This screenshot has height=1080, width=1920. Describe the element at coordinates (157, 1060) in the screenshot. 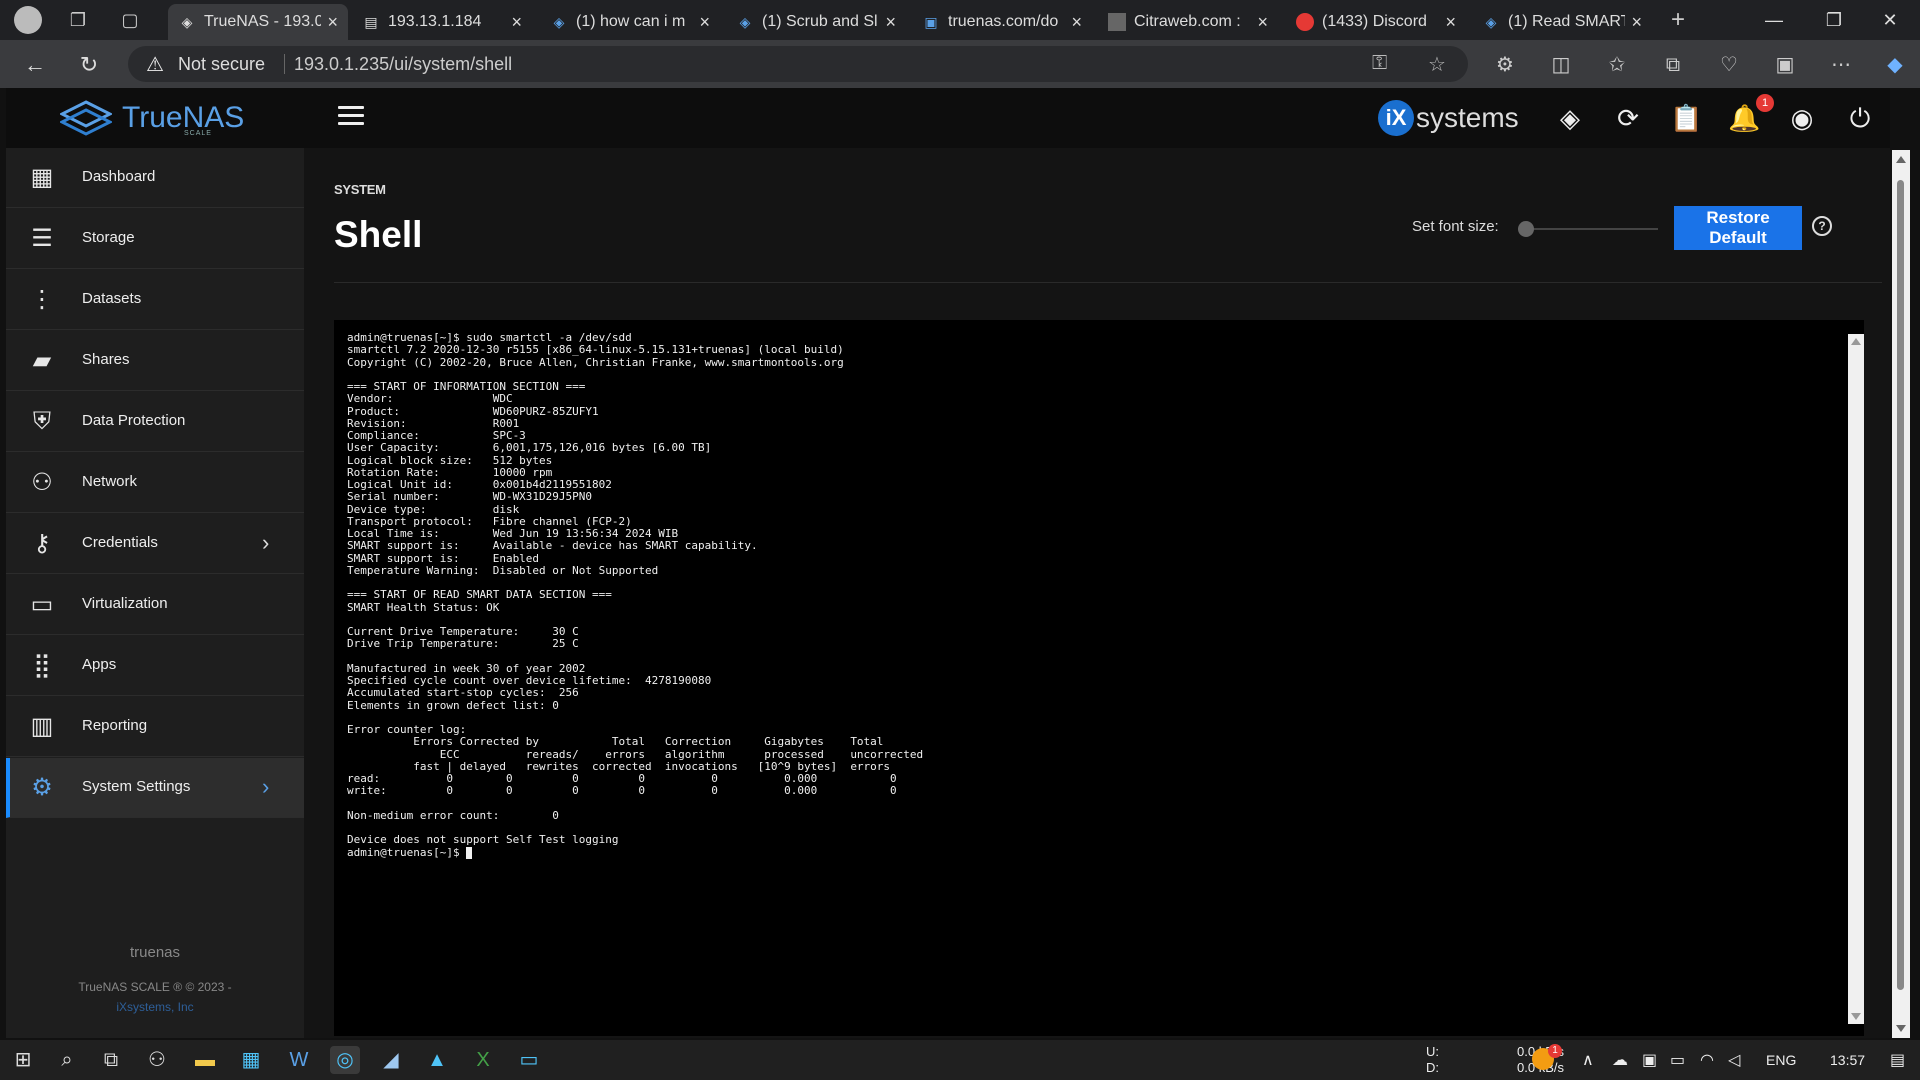

I see `app-network-icon: ⚇` at that location.